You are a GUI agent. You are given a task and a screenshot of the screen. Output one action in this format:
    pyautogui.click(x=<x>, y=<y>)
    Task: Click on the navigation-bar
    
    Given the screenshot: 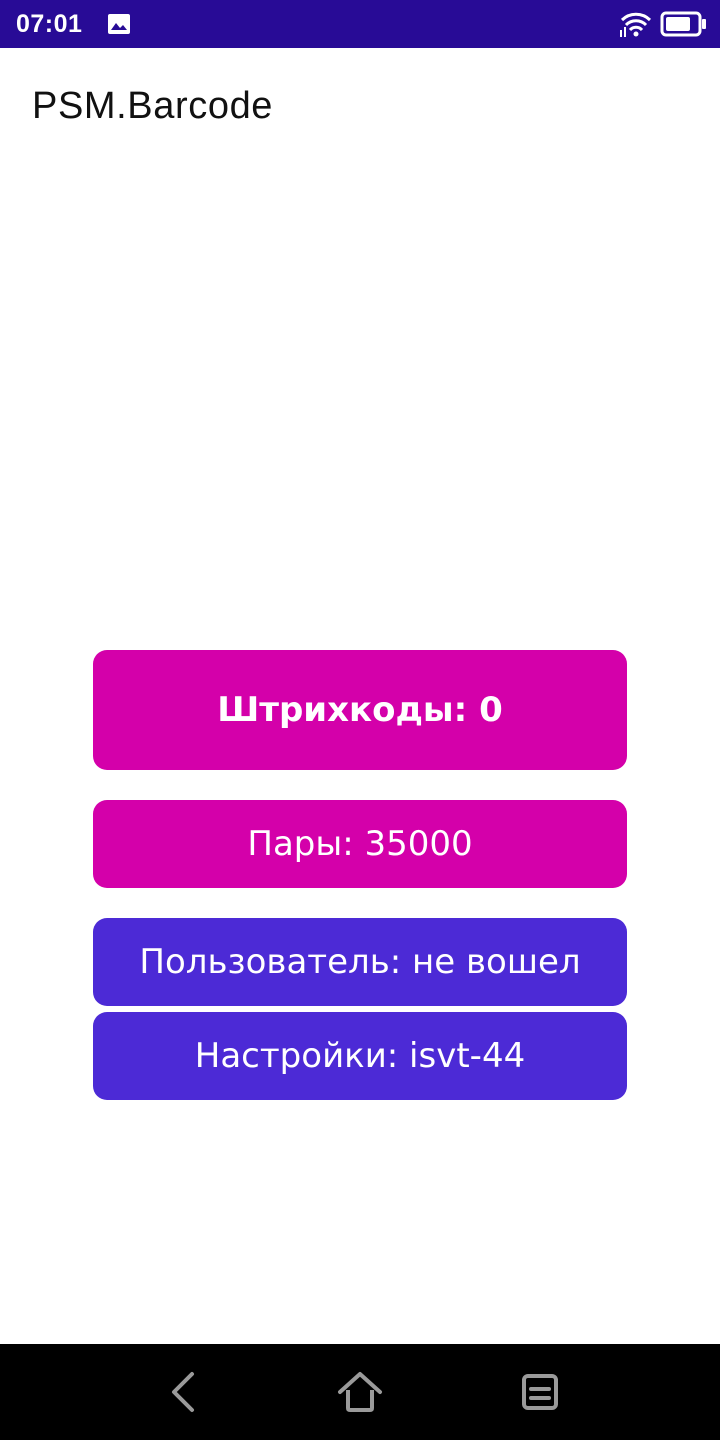 What is the action you would take?
    pyautogui.click(x=360, y=1392)
    